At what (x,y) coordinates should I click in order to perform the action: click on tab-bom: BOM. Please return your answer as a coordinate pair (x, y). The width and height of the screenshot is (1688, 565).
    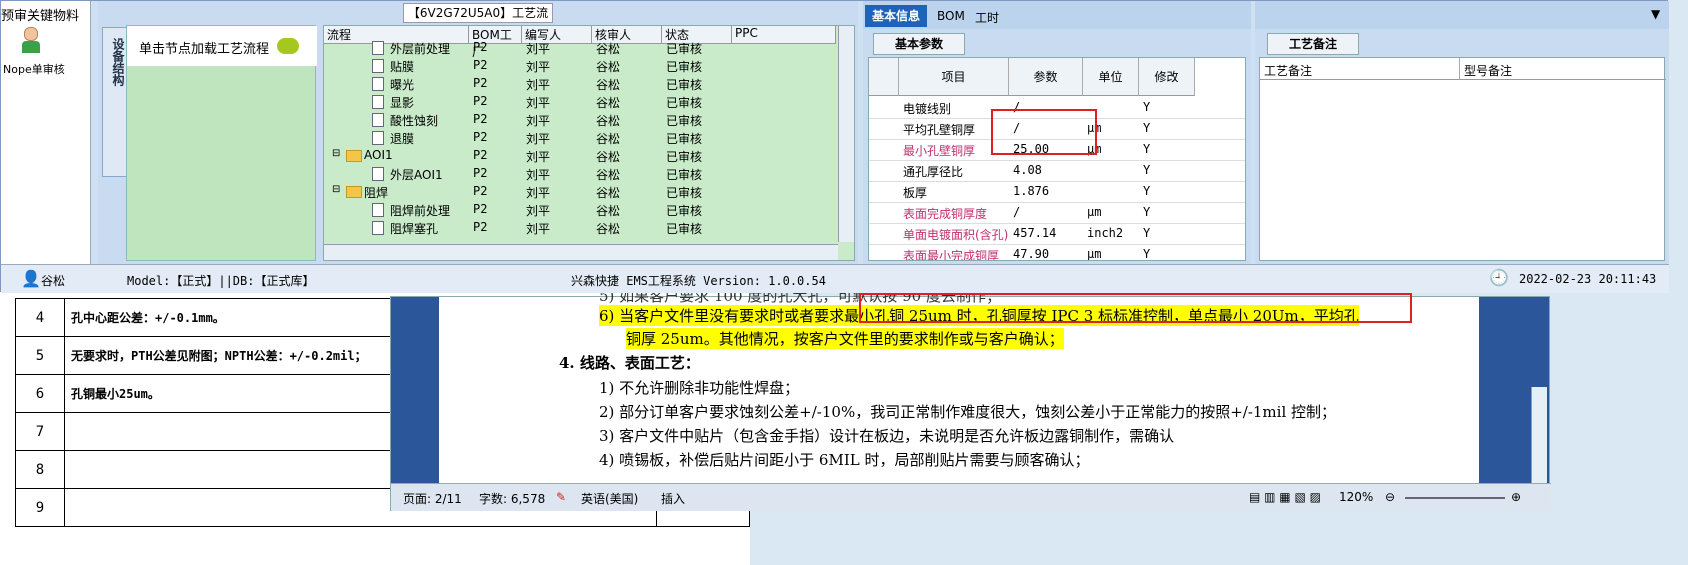
    Looking at the image, I should click on (951, 16).